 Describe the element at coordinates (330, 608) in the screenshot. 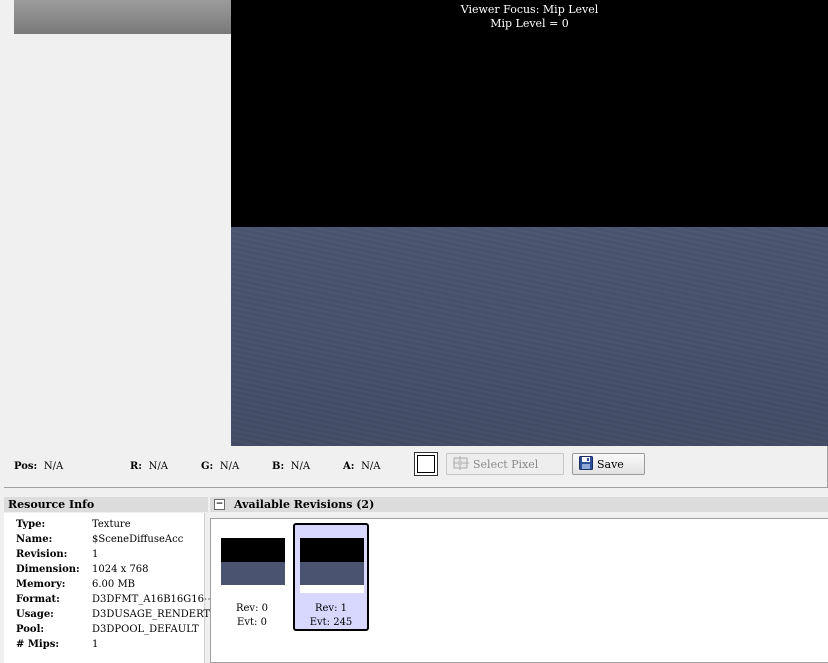

I see `revision-rev: Rev: 1` at that location.